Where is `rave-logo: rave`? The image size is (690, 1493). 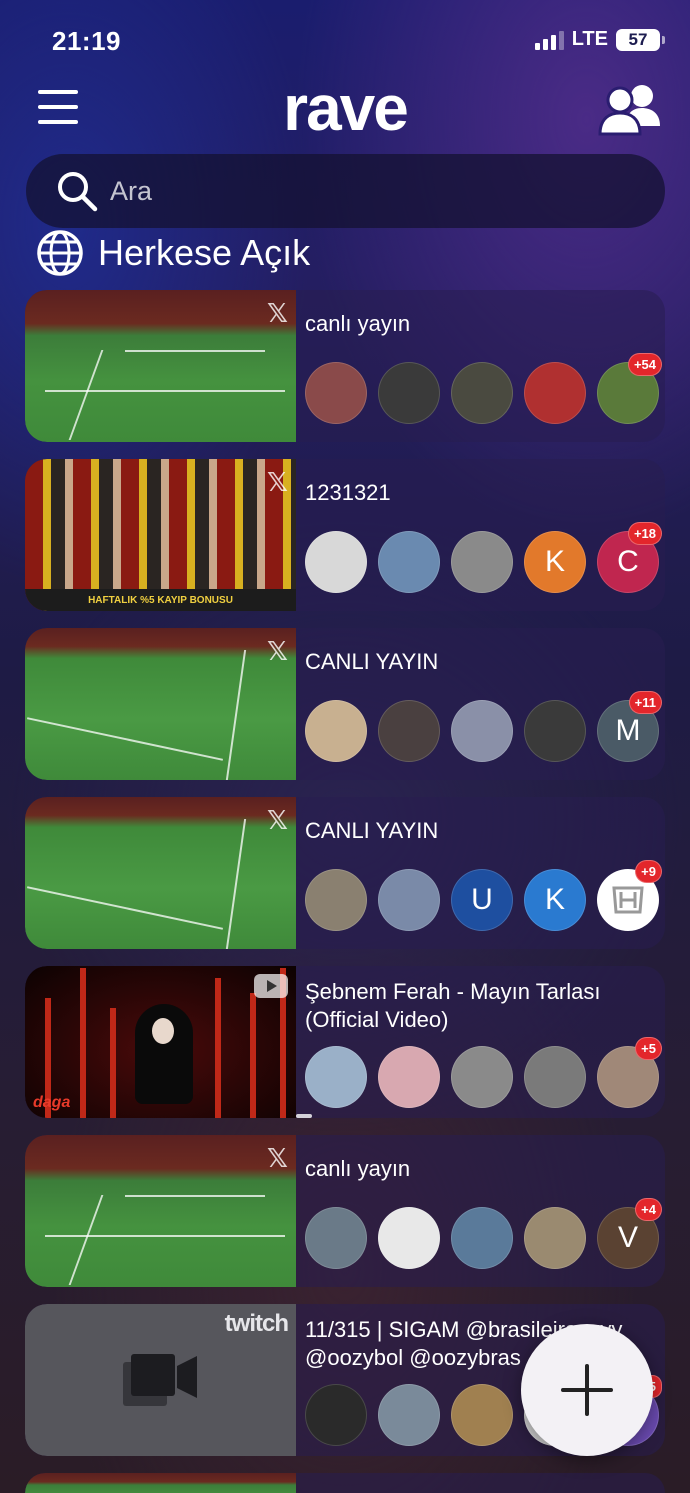
rave-logo: rave is located at coordinates (346, 108).